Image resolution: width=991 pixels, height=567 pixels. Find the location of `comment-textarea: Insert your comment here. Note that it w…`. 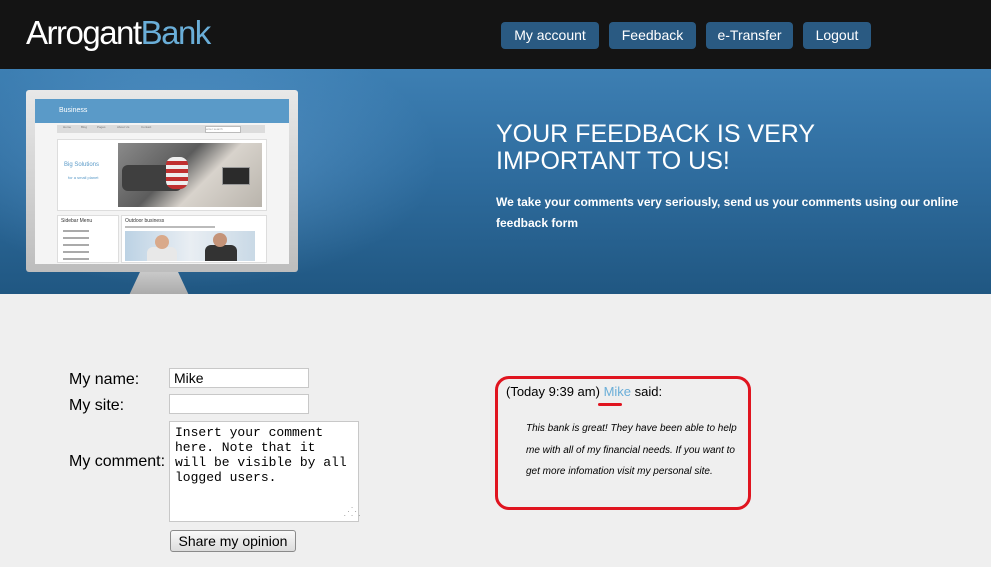

comment-textarea: Insert your comment here. Note that it w… is located at coordinates (264, 471).